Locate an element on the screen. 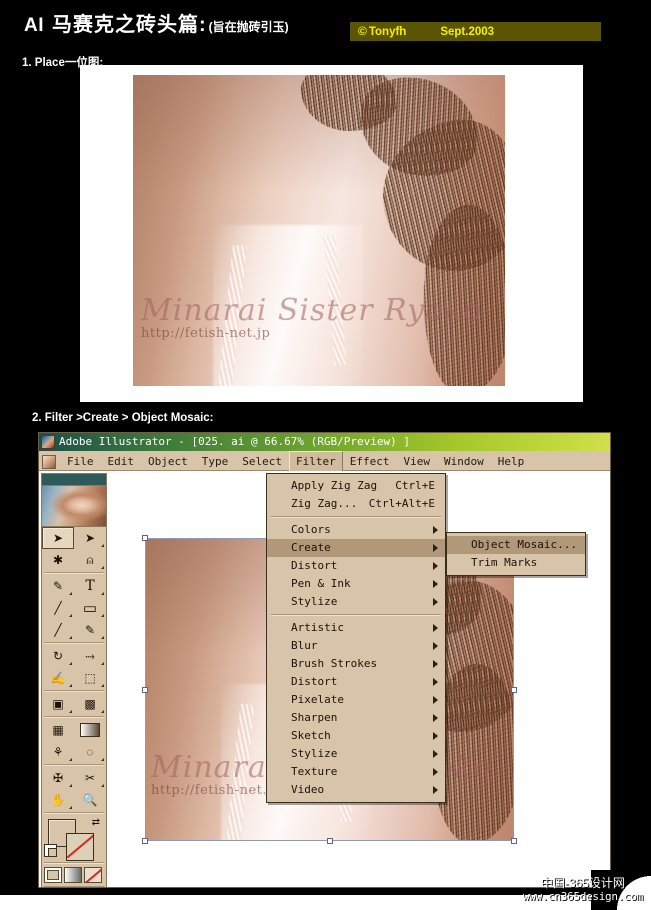 The image size is (651, 910). toolbox-row: ↻ ⤑ is located at coordinates (74, 656).